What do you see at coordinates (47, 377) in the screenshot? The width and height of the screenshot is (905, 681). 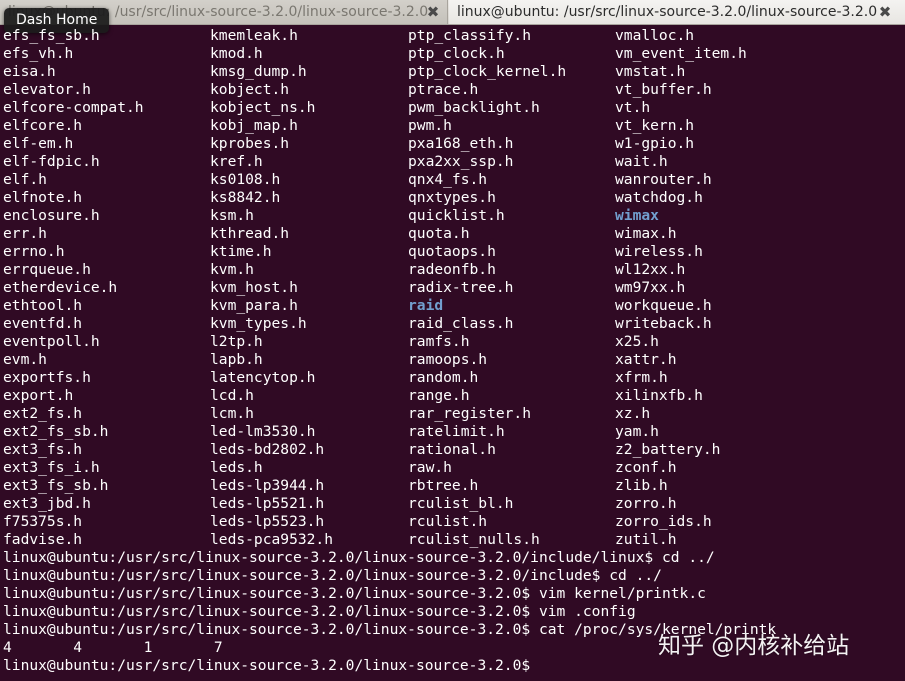 I see `file-entry: exportfs.h` at bounding box center [47, 377].